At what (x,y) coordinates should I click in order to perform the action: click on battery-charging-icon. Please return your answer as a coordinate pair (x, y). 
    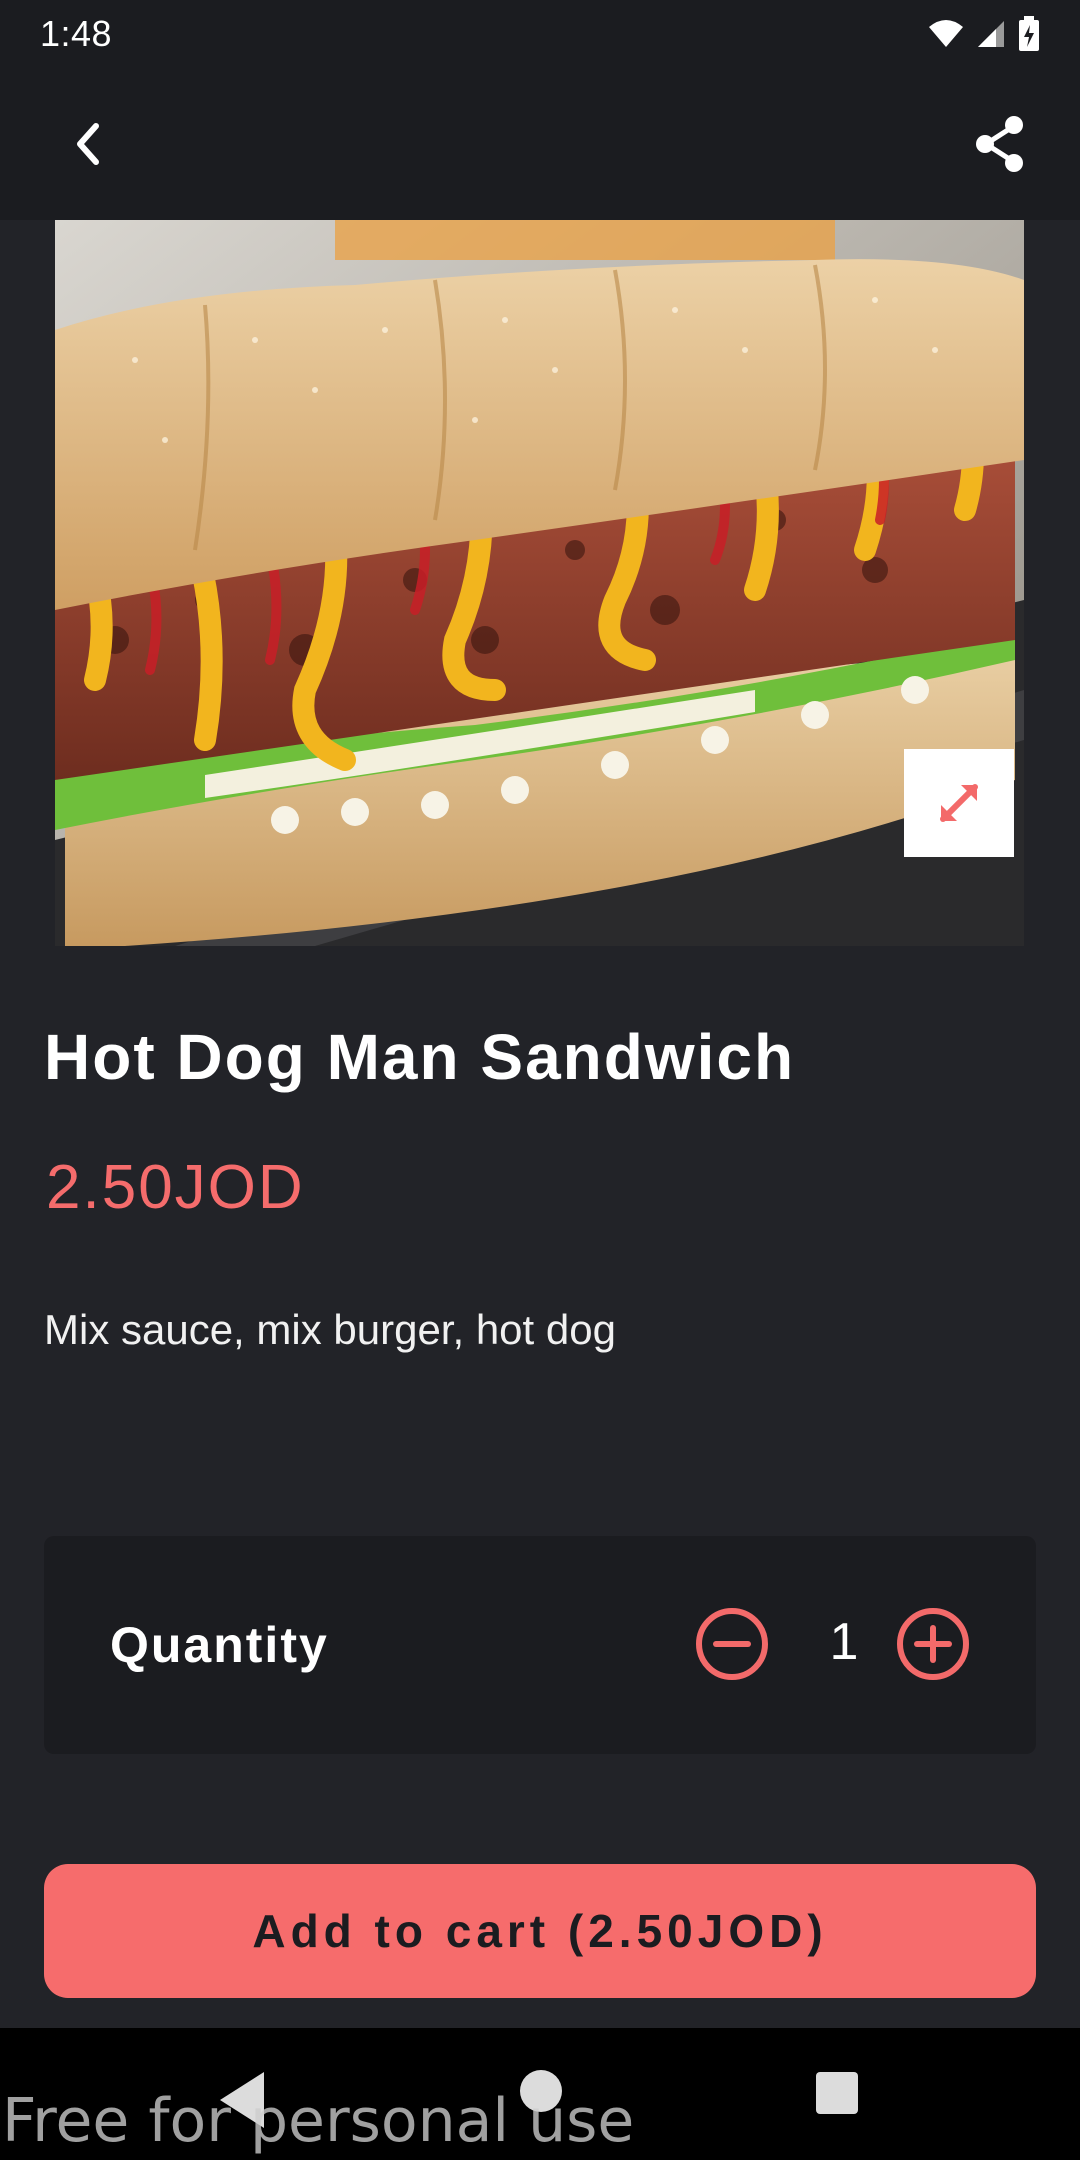
    Looking at the image, I should click on (1029, 33).